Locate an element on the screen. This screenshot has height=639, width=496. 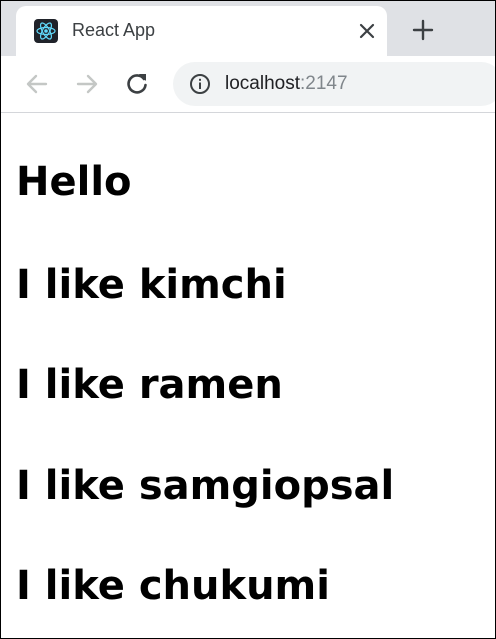
url-port: :2147 is located at coordinates (324, 83).